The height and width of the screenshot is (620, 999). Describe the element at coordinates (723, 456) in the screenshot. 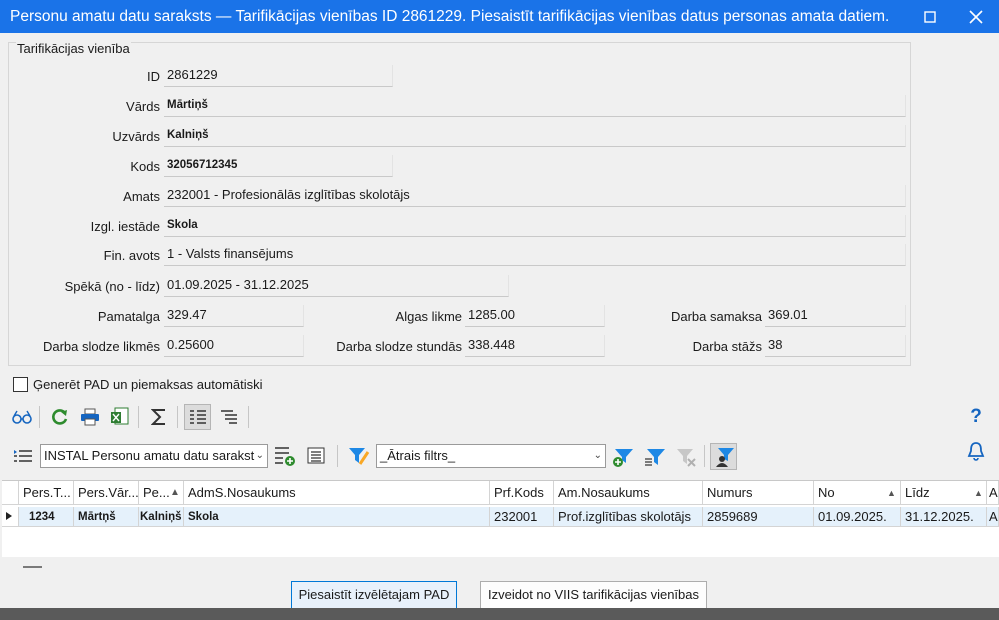

I see `user-filter-icon` at that location.